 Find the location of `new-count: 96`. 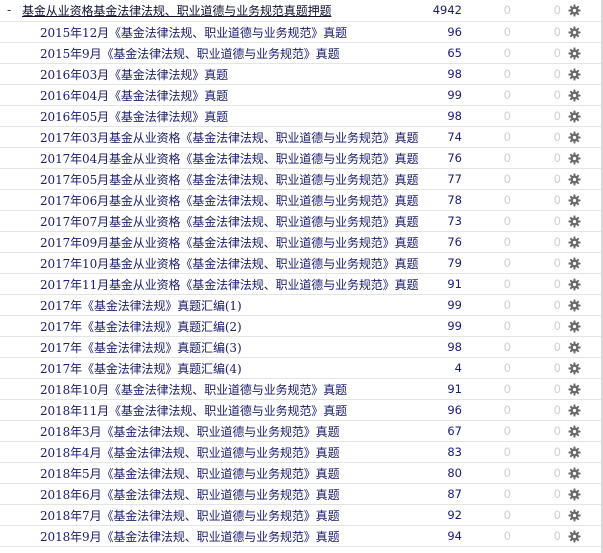

new-count: 96 is located at coordinates (454, 32).